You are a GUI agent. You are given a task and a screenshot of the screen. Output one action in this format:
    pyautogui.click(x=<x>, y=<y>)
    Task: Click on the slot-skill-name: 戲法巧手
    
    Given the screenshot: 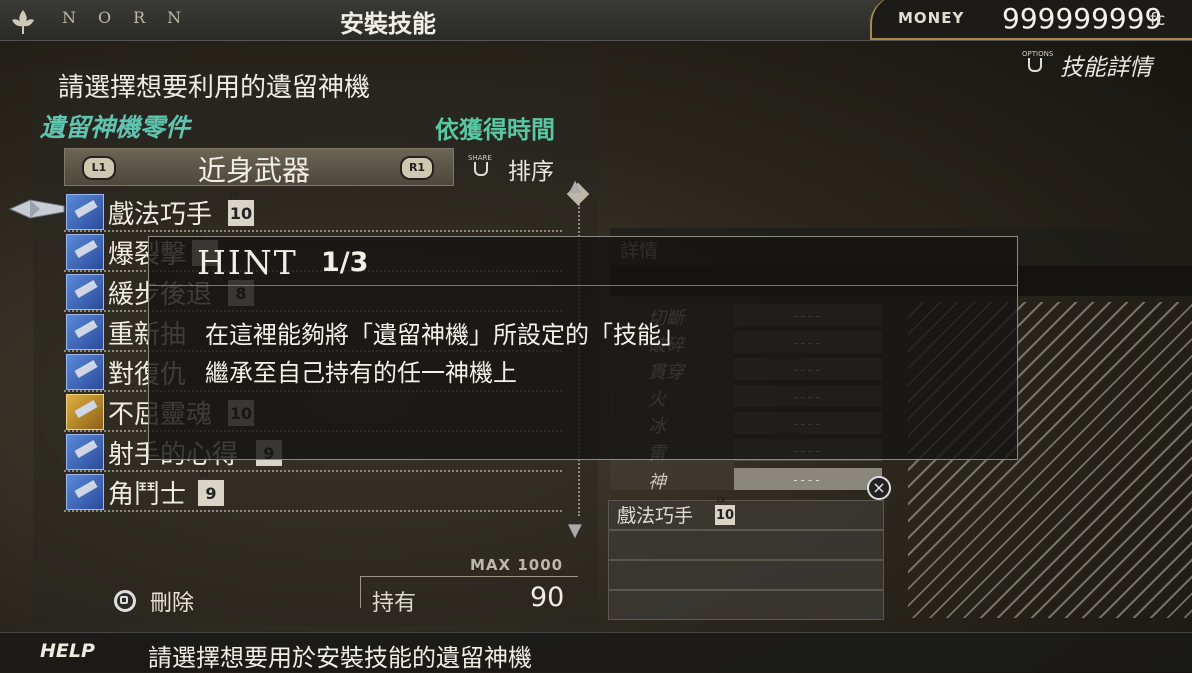 What is the action you would take?
    pyautogui.click(x=655, y=516)
    